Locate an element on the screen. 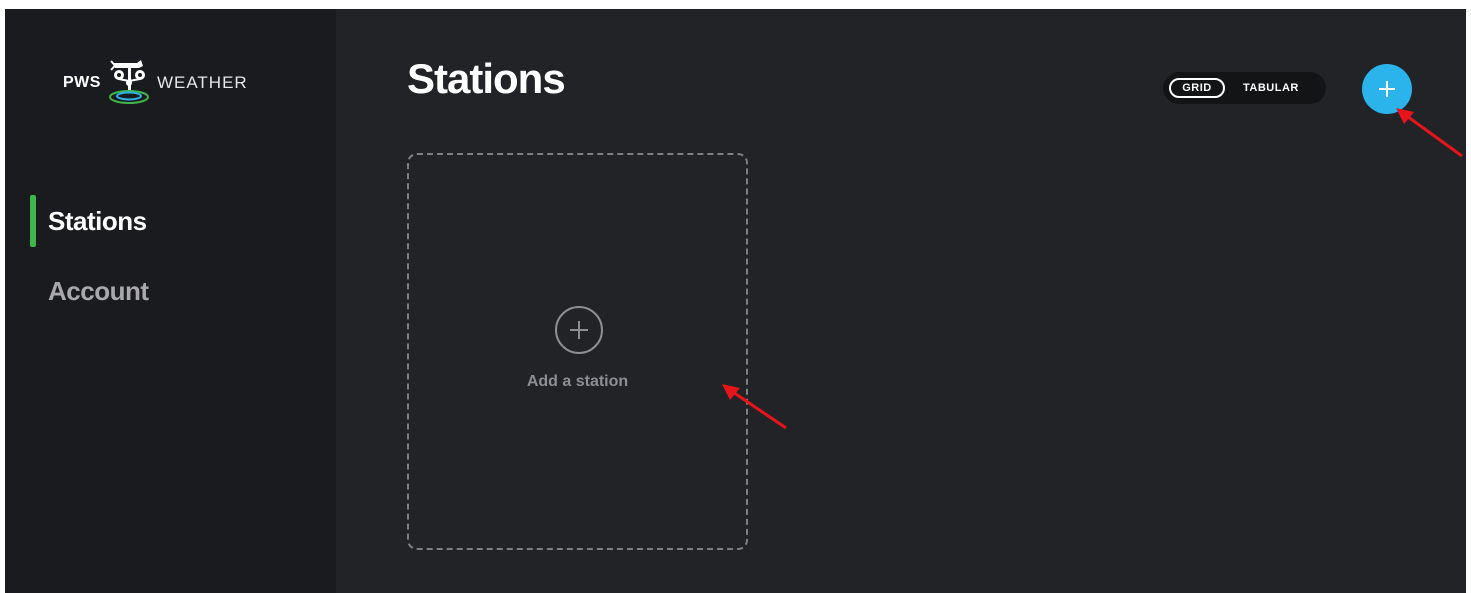 This screenshot has width=1471, height=593. nav-item-label: Account is located at coordinates (98, 290).